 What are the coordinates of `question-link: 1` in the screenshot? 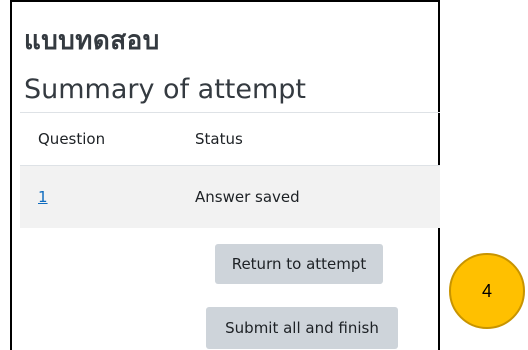 It's located at (43, 197).